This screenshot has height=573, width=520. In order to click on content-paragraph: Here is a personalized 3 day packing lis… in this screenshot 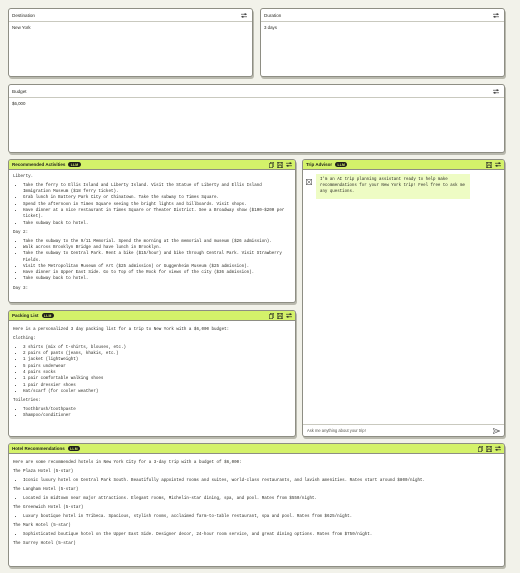, I will do `click(121, 330)`.